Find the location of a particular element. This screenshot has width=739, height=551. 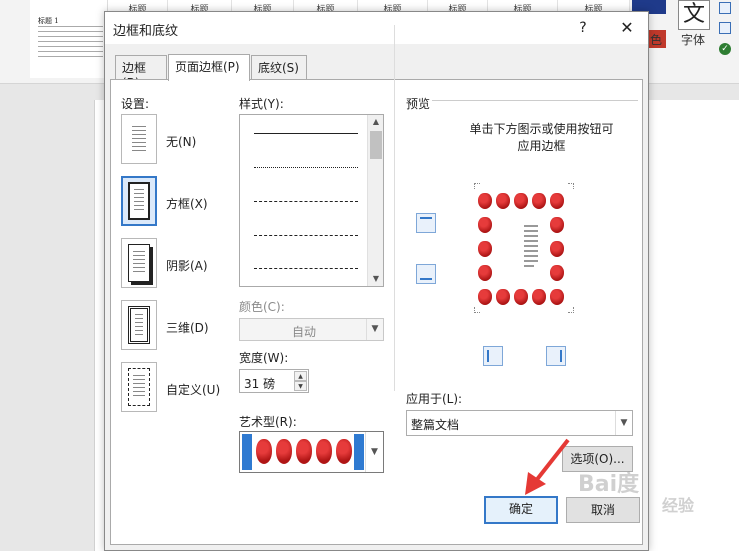

cancel-button: 取消 is located at coordinates (603, 510).